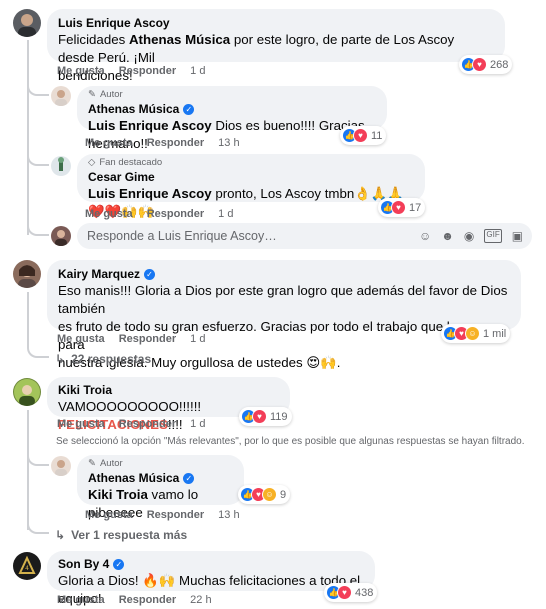  Describe the element at coordinates (415, 207) in the screenshot. I see `reactions-count: 17` at that location.